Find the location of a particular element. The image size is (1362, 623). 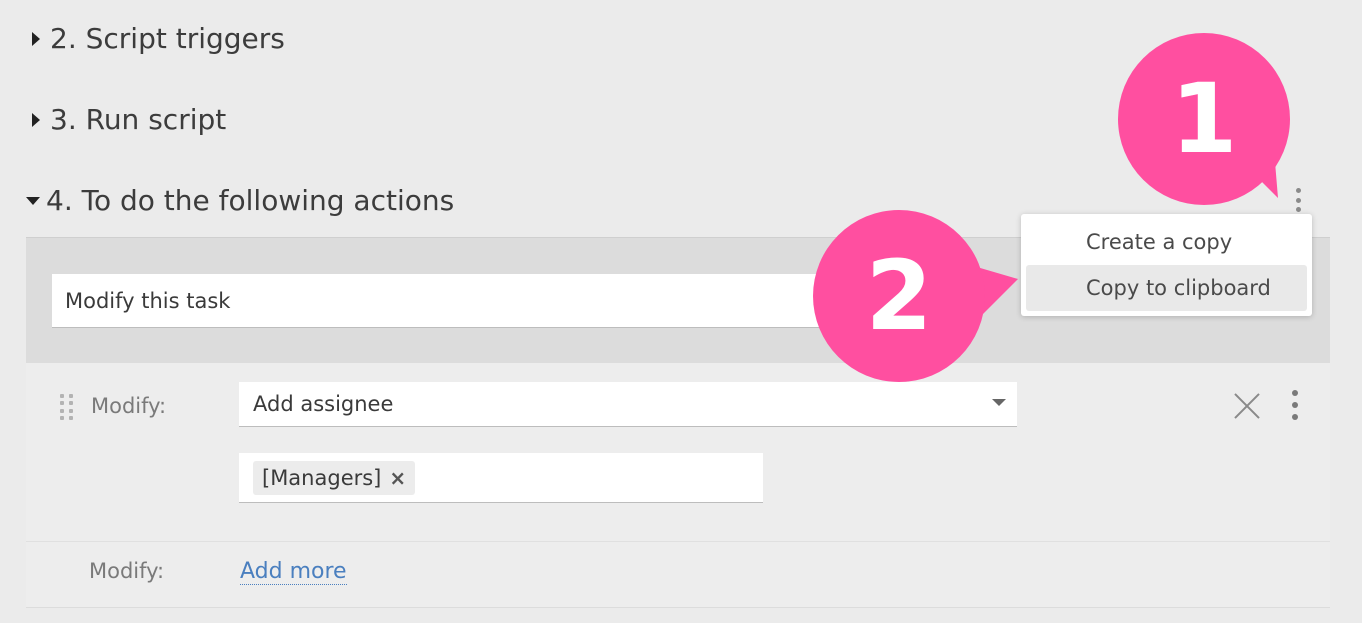

chevron-down-icon is located at coordinates (999, 402).